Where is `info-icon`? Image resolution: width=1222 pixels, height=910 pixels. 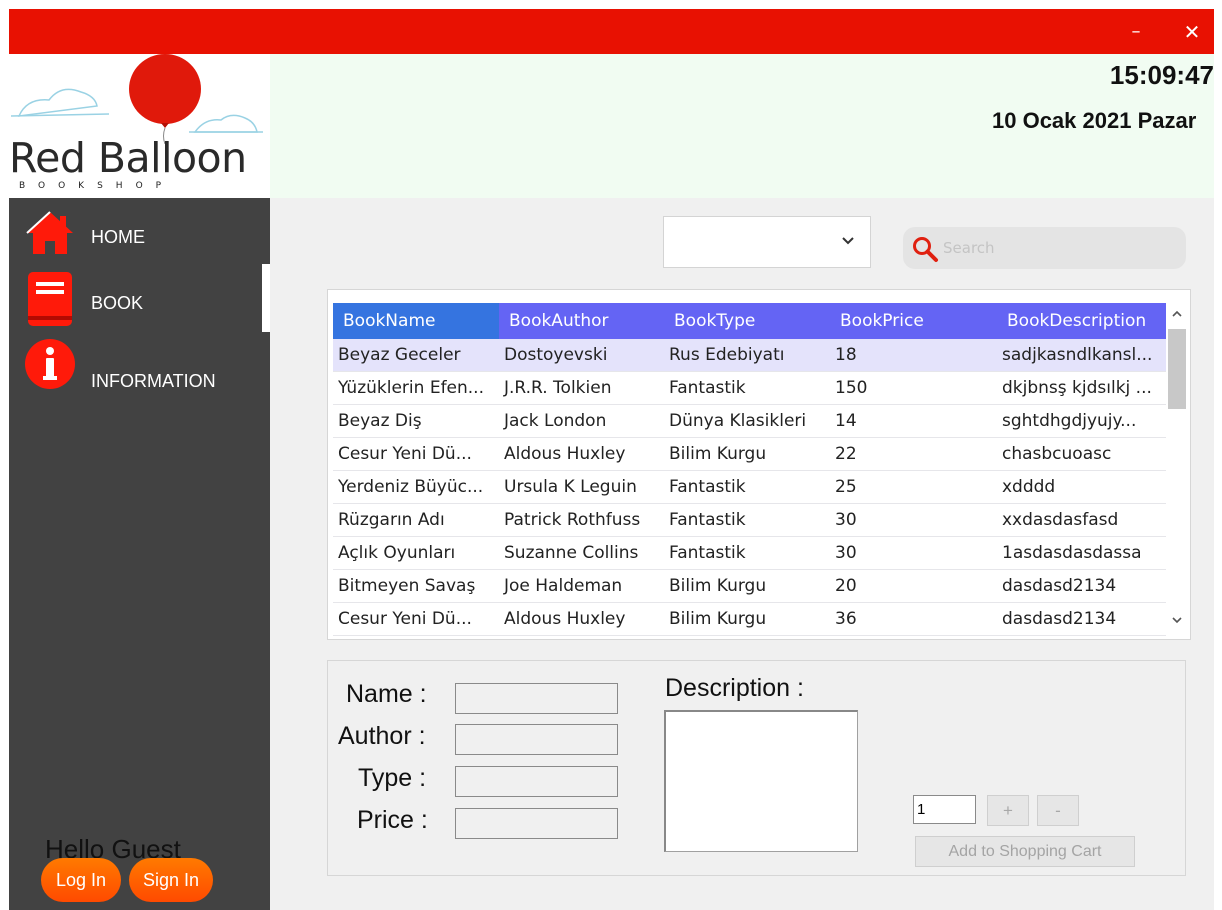
info-icon is located at coordinates (50, 364).